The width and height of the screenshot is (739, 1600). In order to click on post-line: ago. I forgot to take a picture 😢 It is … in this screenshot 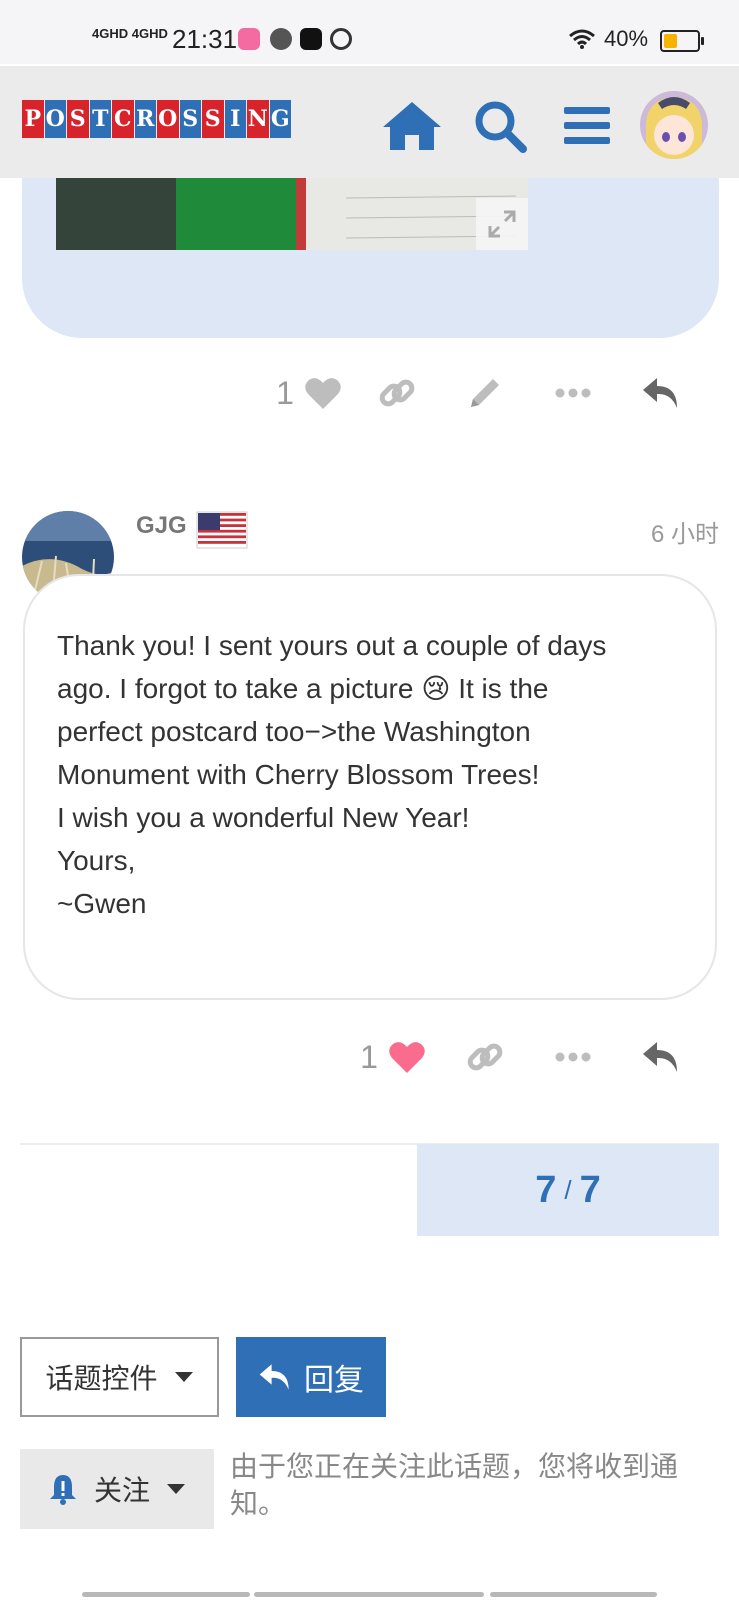, I will do `click(370, 688)`.